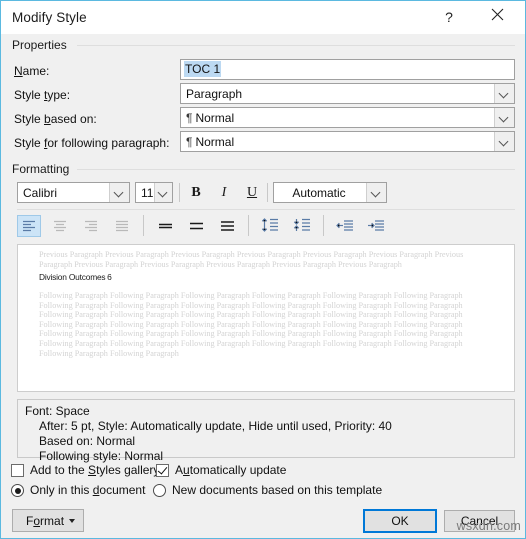 The height and width of the screenshot is (539, 526). I want to click on font-family-select: Calibri, so click(73, 192).